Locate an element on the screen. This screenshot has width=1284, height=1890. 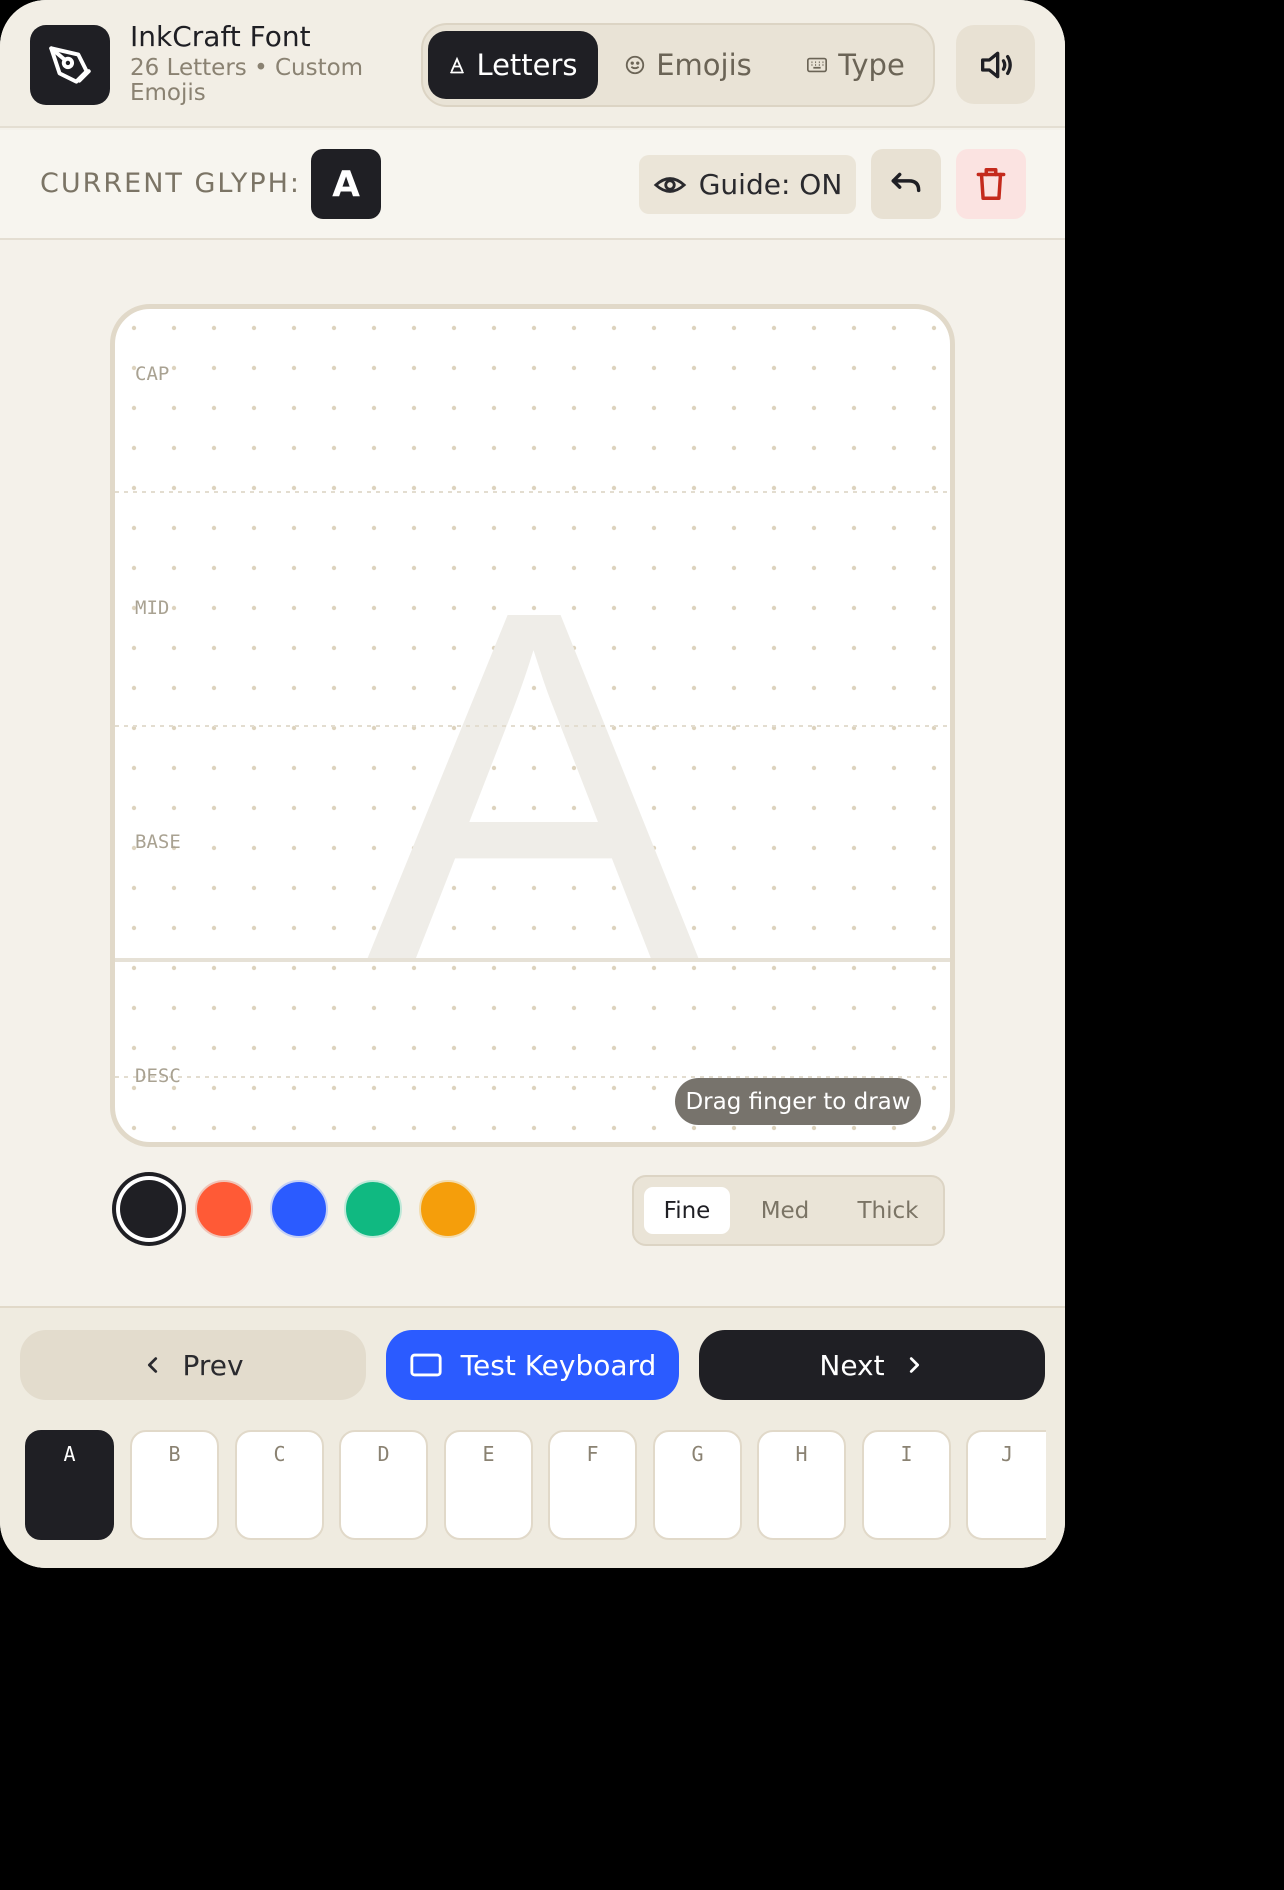
guide-toggle-button: Guide: ON is located at coordinates (747, 184).